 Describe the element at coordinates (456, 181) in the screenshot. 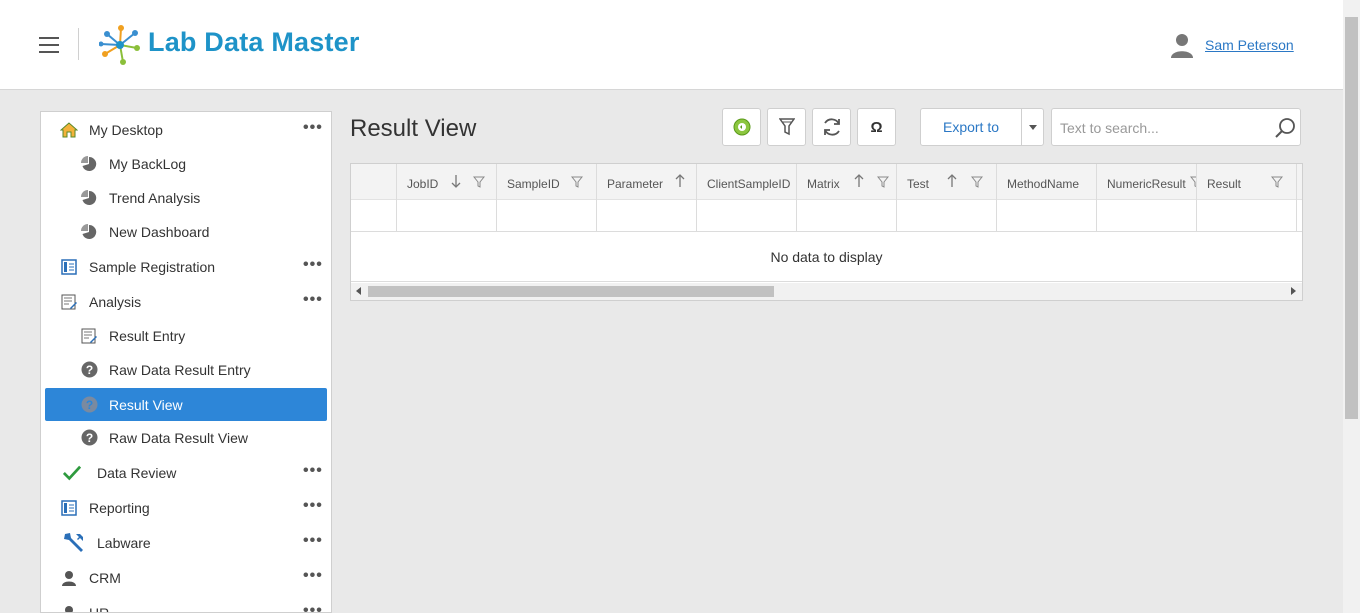

I see `sort-descending-icon` at that location.